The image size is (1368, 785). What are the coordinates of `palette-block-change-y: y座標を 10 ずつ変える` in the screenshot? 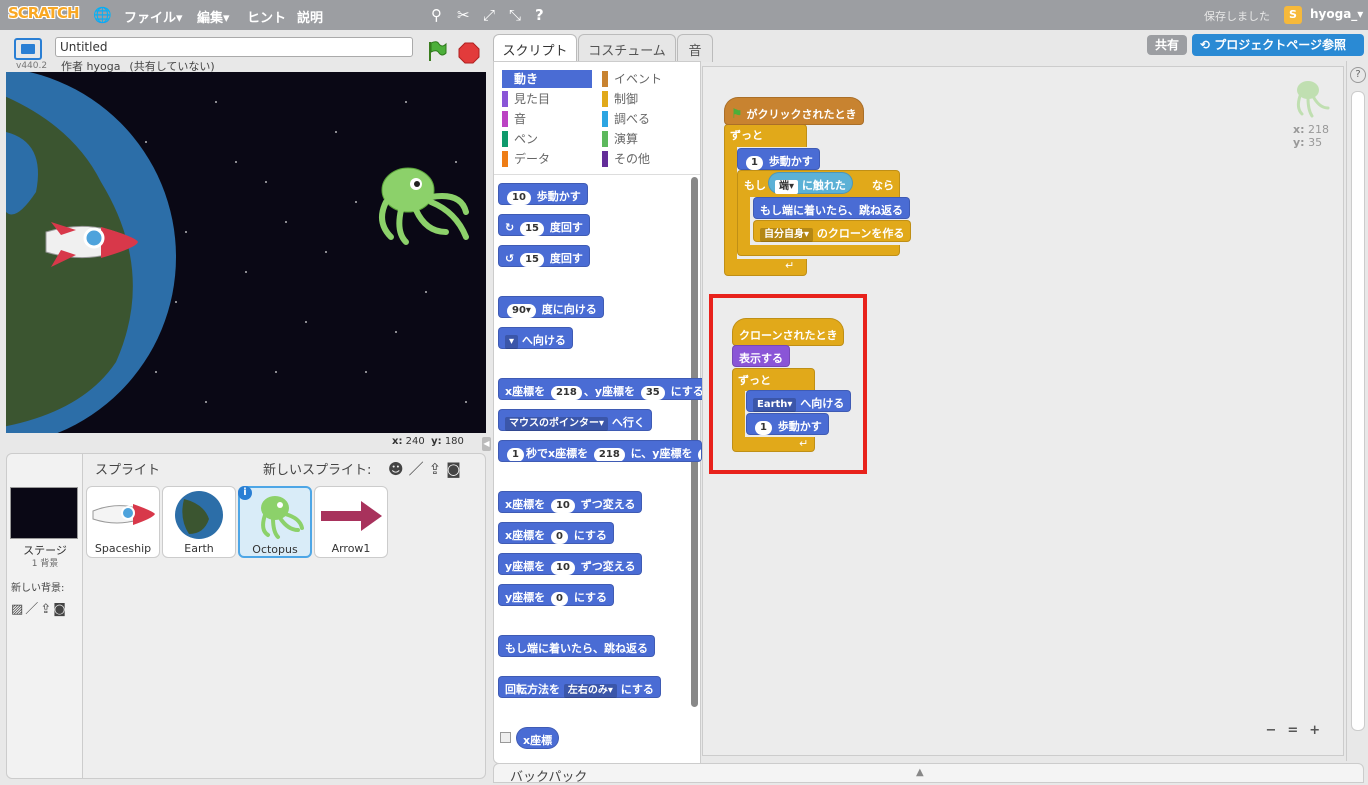 It's located at (570, 564).